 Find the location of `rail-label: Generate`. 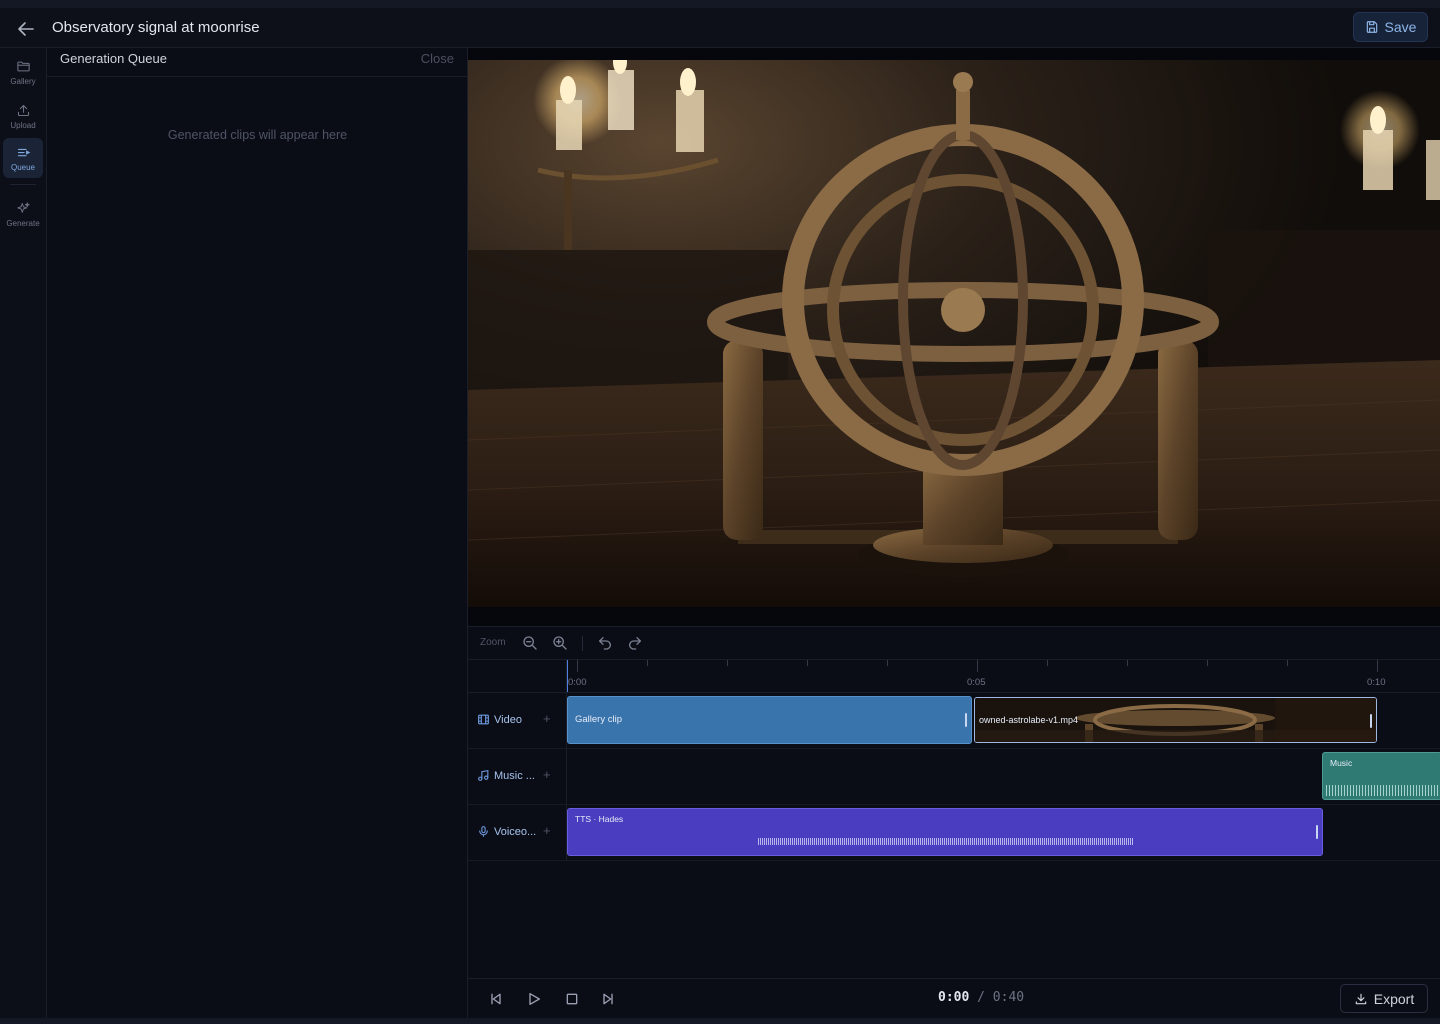

rail-label: Generate is located at coordinates (23, 223).